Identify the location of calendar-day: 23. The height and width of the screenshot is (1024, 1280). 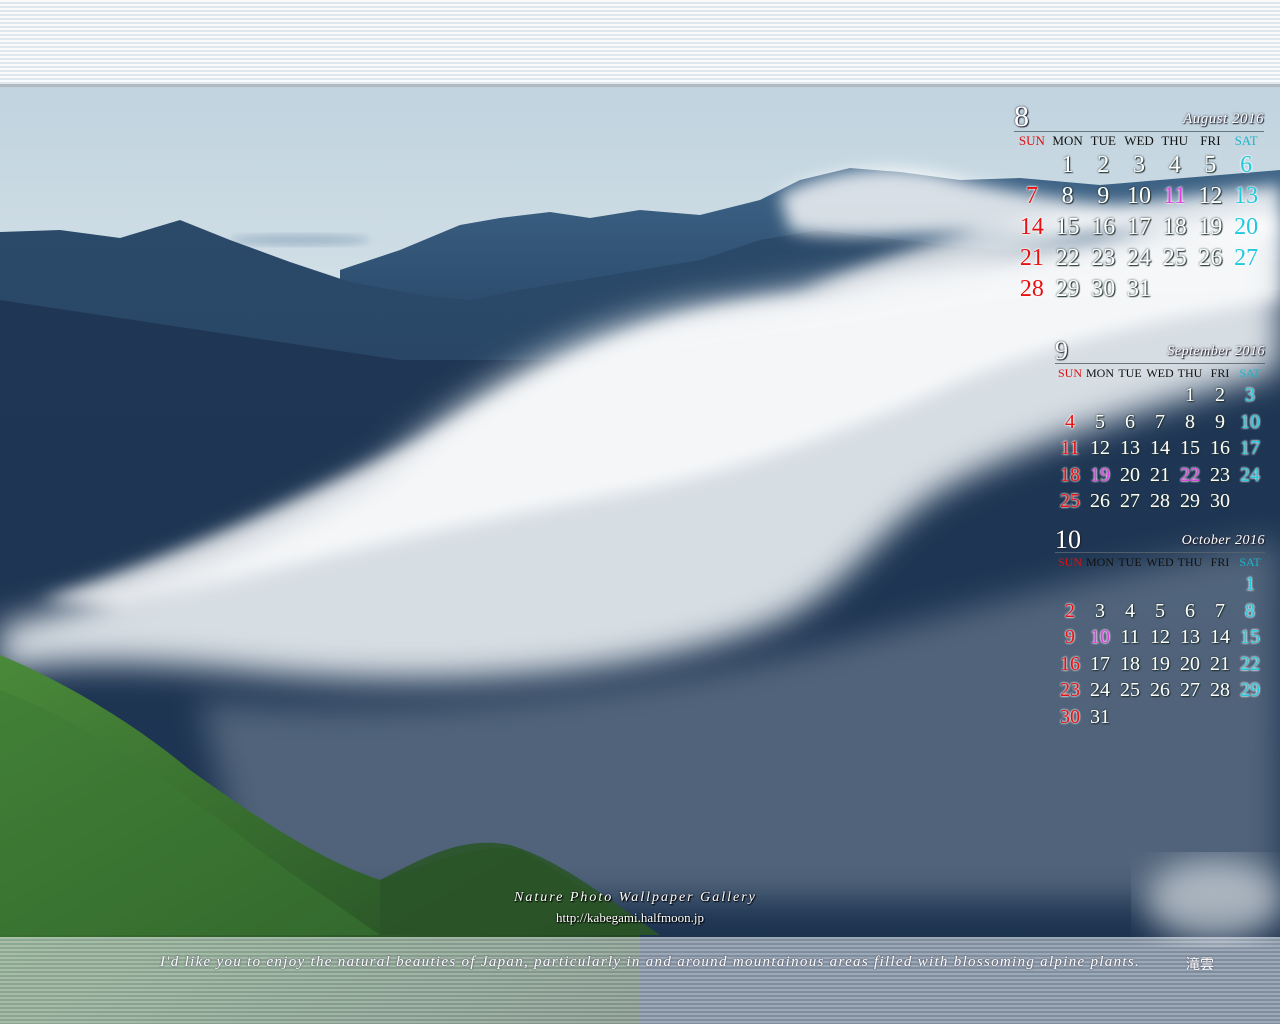
(1220, 474).